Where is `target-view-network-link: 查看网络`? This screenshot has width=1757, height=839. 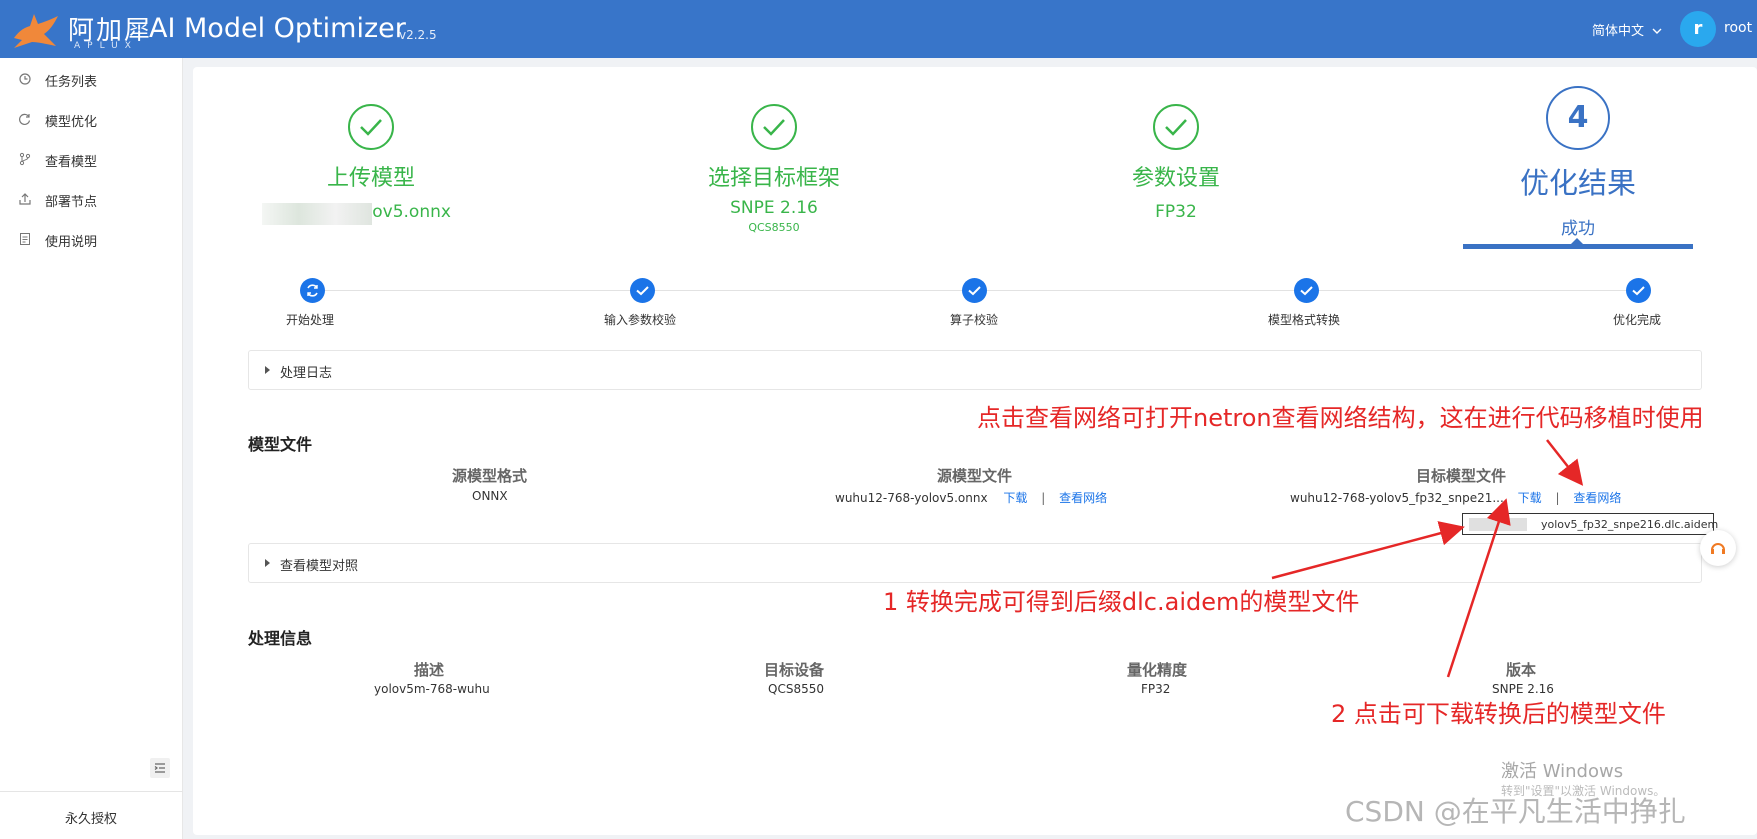
target-view-network-link: 查看网络 is located at coordinates (1597, 498).